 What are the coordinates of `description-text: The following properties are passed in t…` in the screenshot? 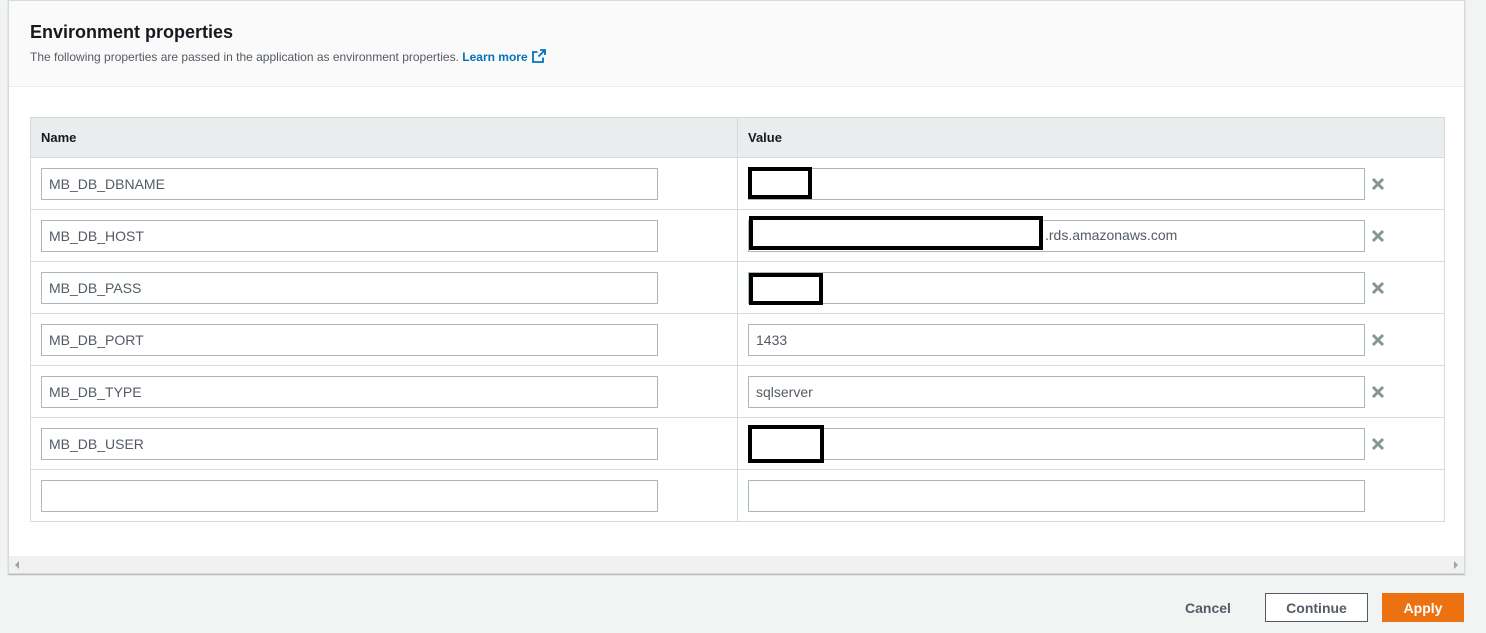 It's located at (244, 57).